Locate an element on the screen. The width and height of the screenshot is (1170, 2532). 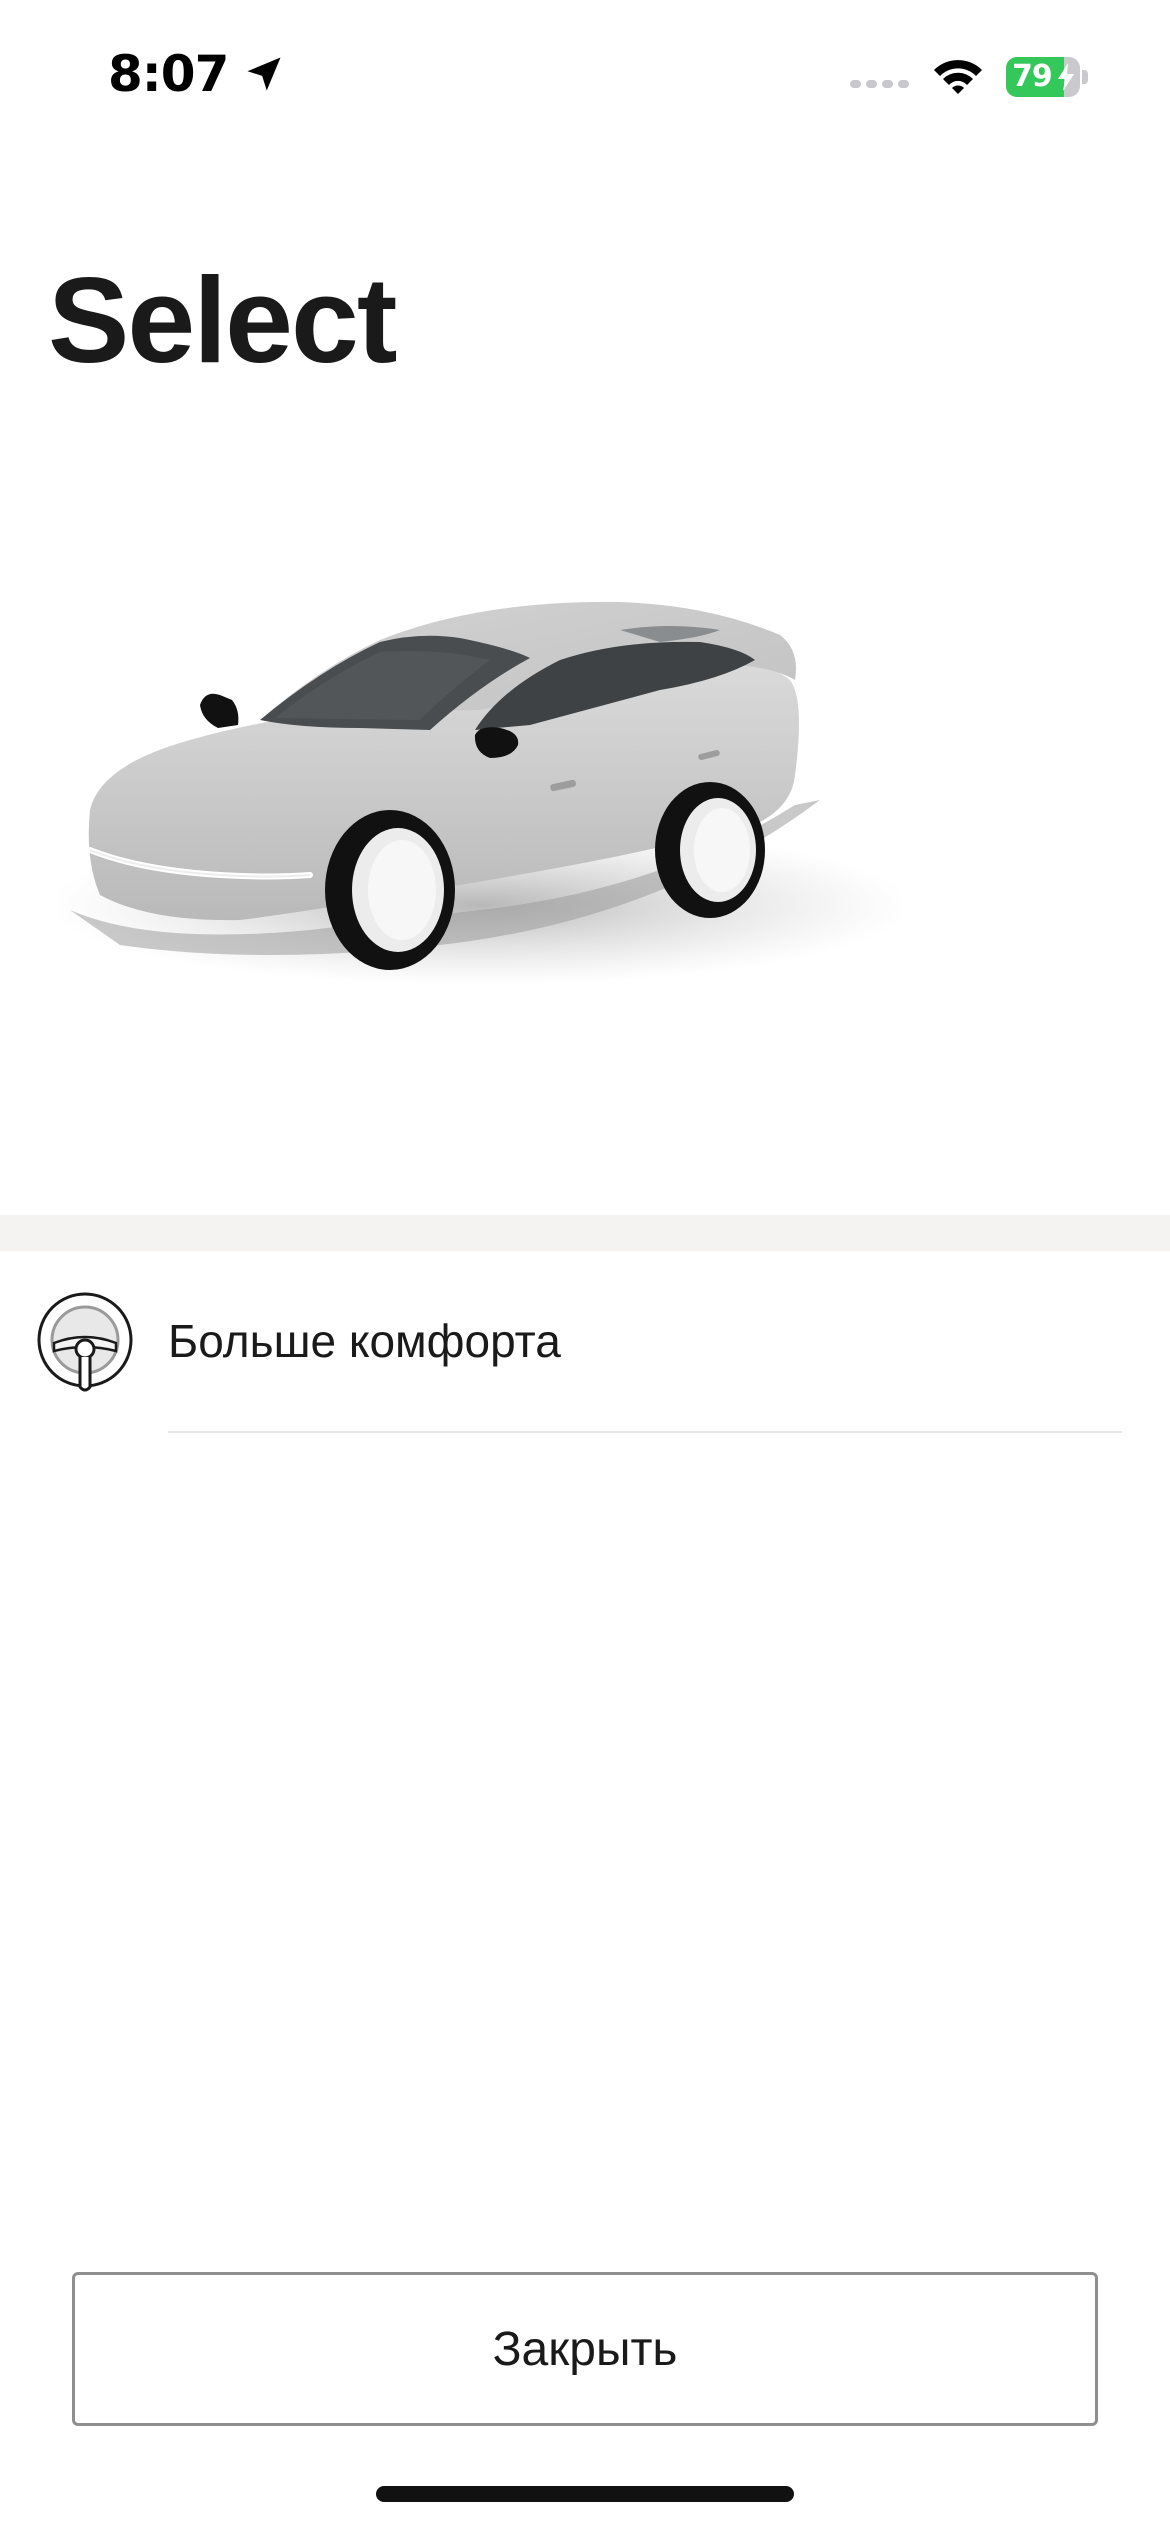
home-indicator is located at coordinates (585, 2494).